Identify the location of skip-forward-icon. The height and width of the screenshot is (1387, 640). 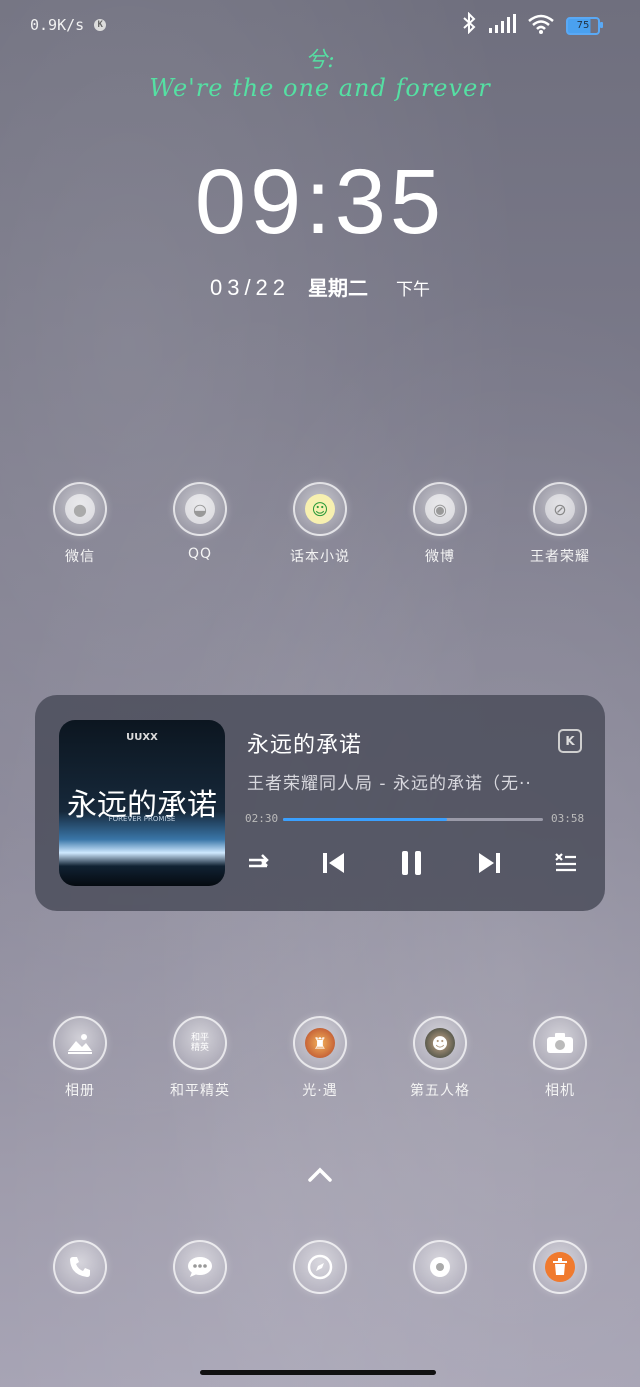
(489, 865).